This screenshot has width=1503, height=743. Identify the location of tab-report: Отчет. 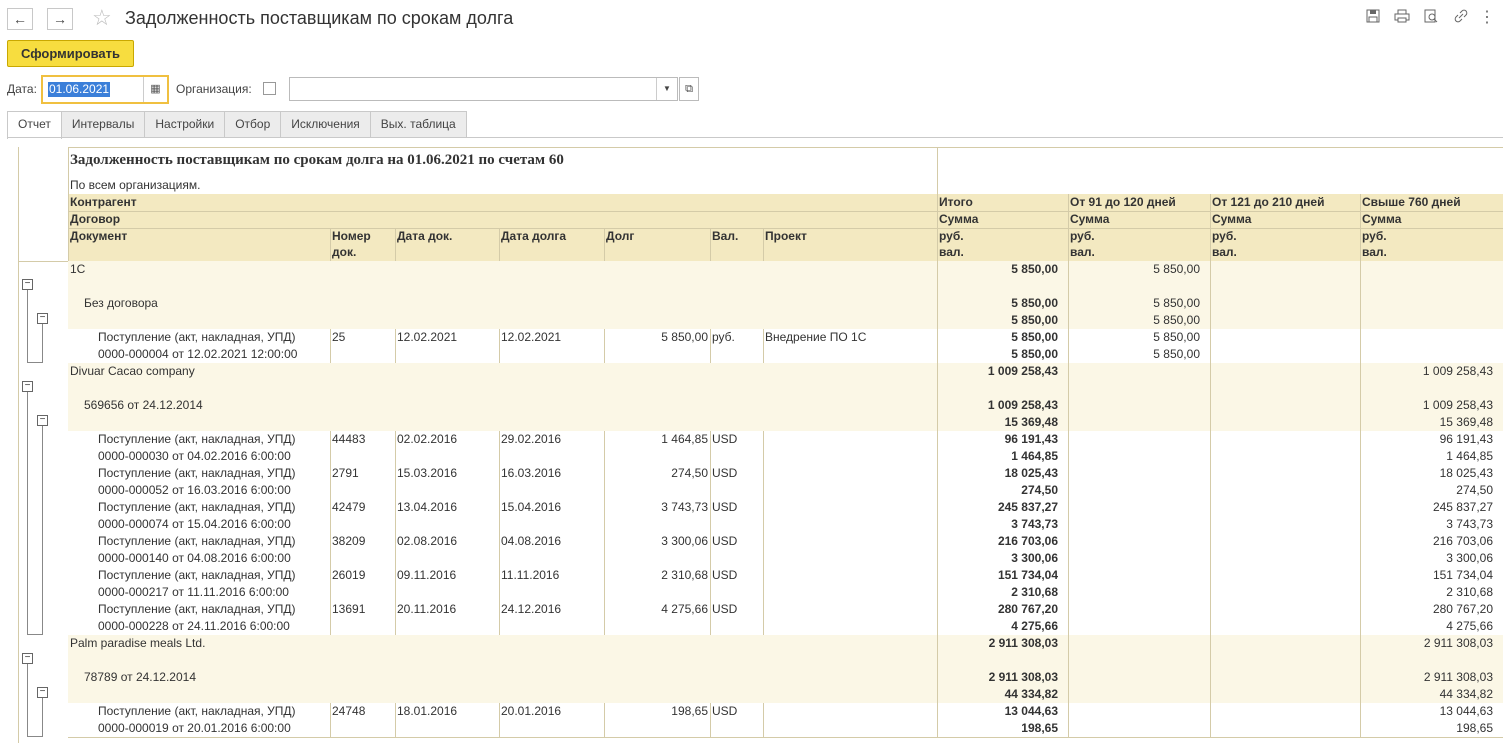
(34, 125).